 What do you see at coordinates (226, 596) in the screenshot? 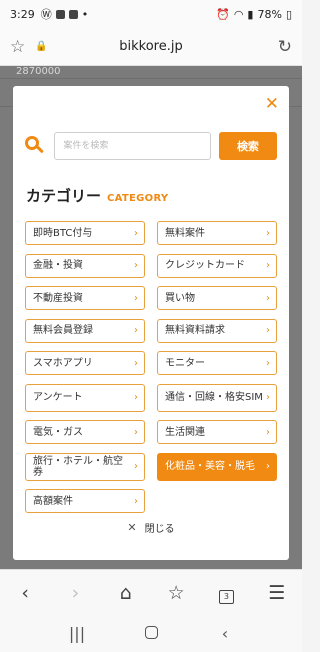
I see `tabs-icon: 3` at bounding box center [226, 596].